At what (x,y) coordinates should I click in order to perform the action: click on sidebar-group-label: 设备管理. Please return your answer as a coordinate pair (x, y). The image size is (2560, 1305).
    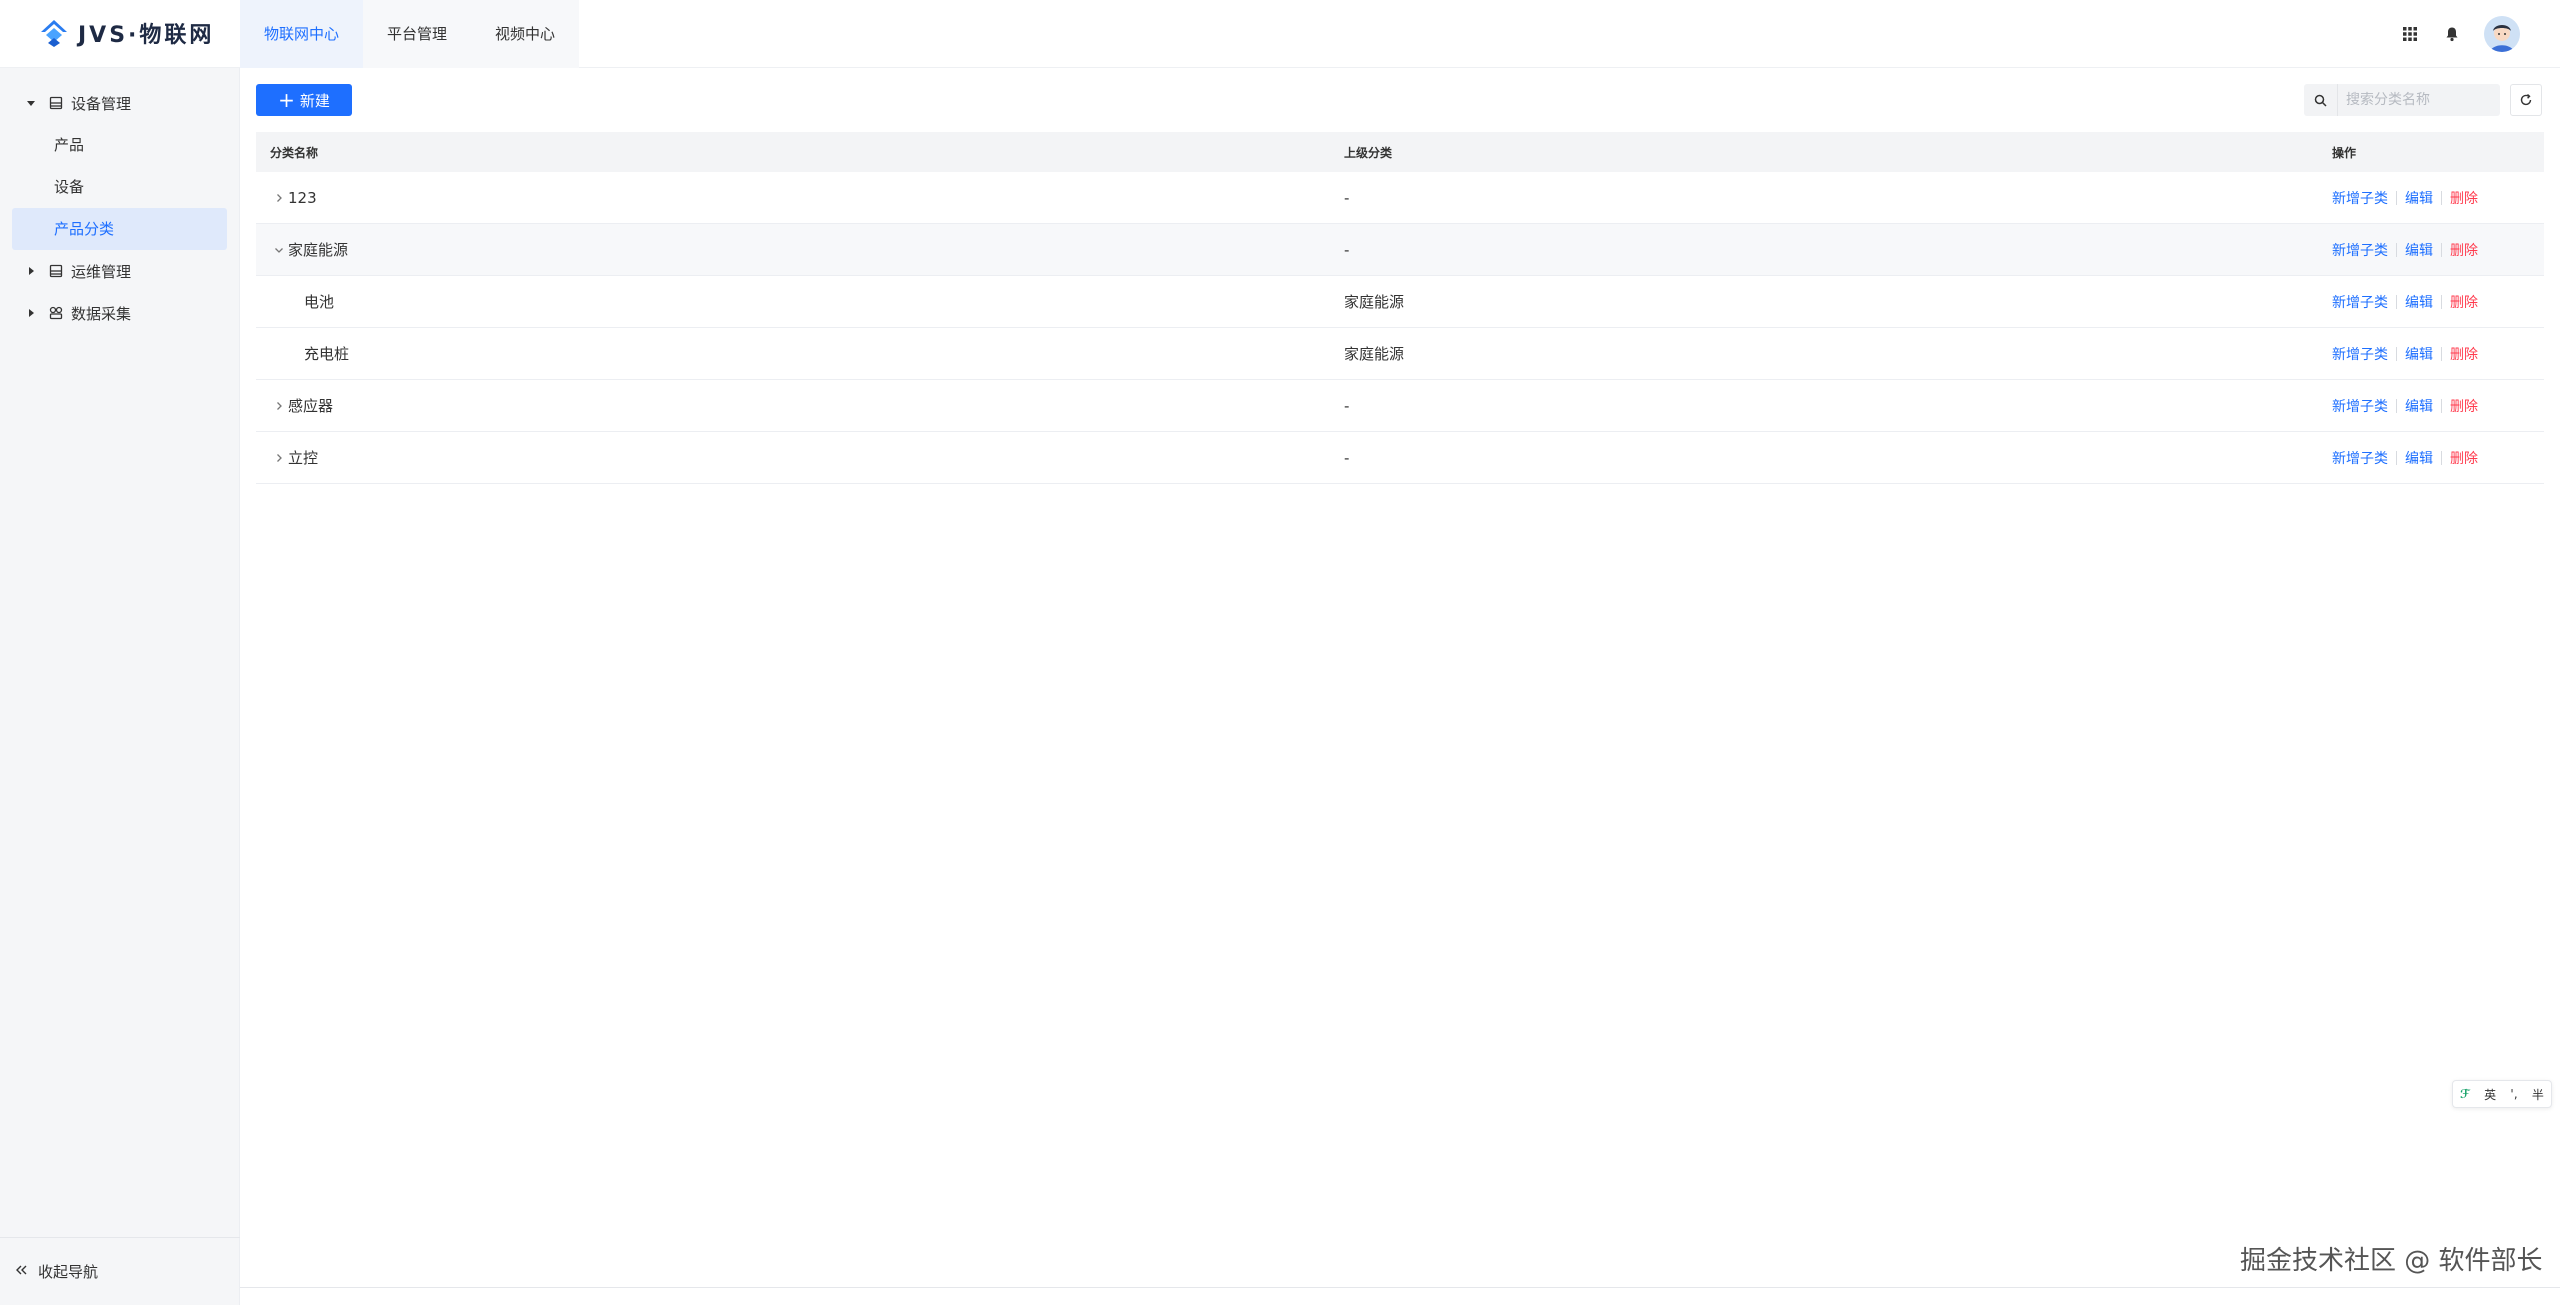
    Looking at the image, I should click on (101, 103).